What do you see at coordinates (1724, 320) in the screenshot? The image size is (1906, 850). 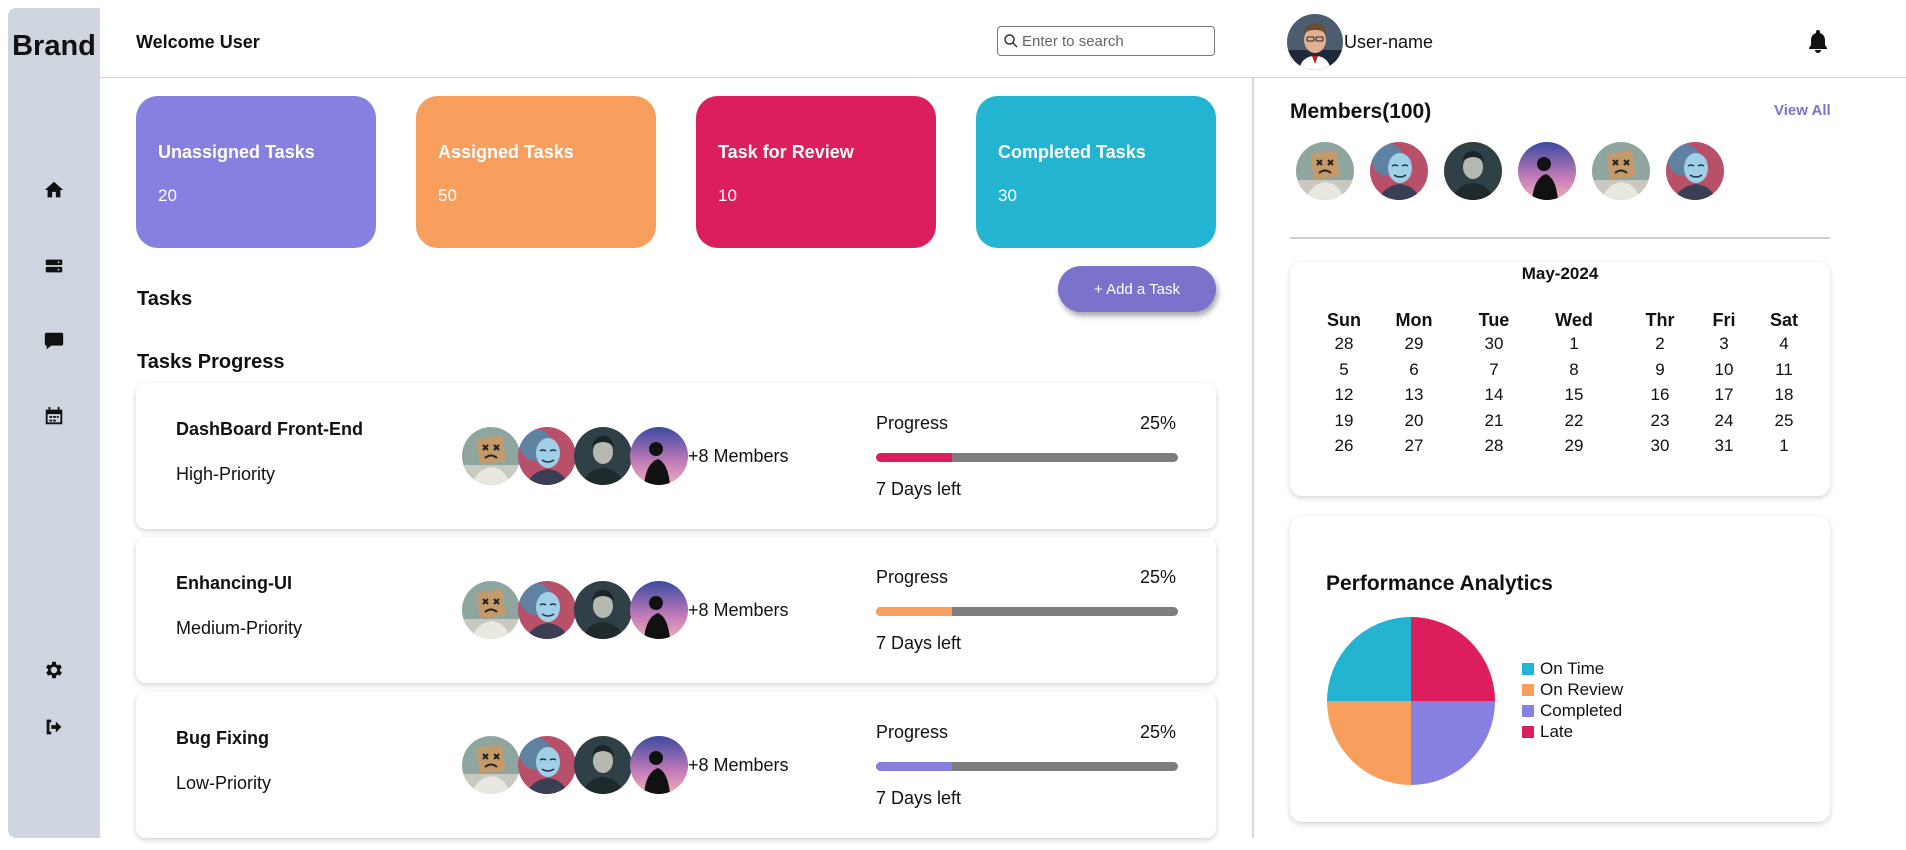 I see `calendar-weekday: Fri` at bounding box center [1724, 320].